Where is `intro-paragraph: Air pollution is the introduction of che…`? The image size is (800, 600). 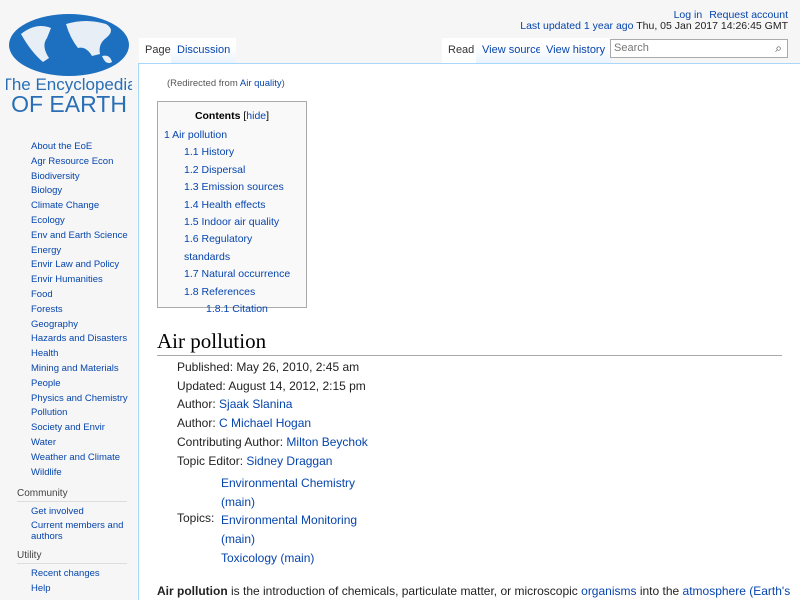
intro-paragraph: Air pollution is the introduction of che… is located at coordinates (474, 591).